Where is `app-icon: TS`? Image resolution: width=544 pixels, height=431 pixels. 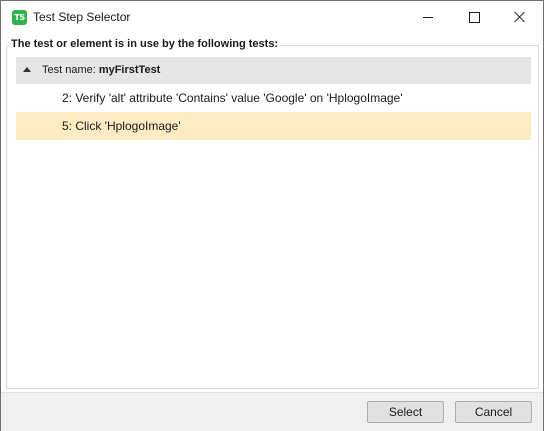 app-icon: TS is located at coordinates (19, 17).